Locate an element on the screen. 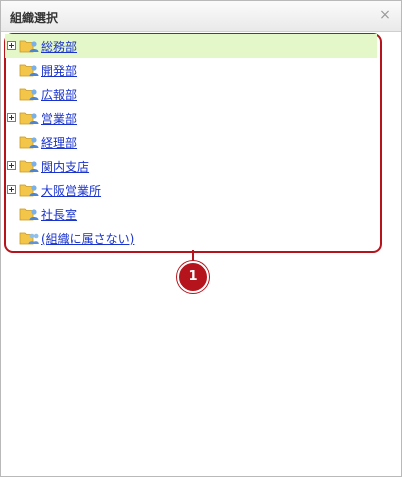 The image size is (402, 477). dialog-titlebar: 組織選択 × is located at coordinates (201, 16).